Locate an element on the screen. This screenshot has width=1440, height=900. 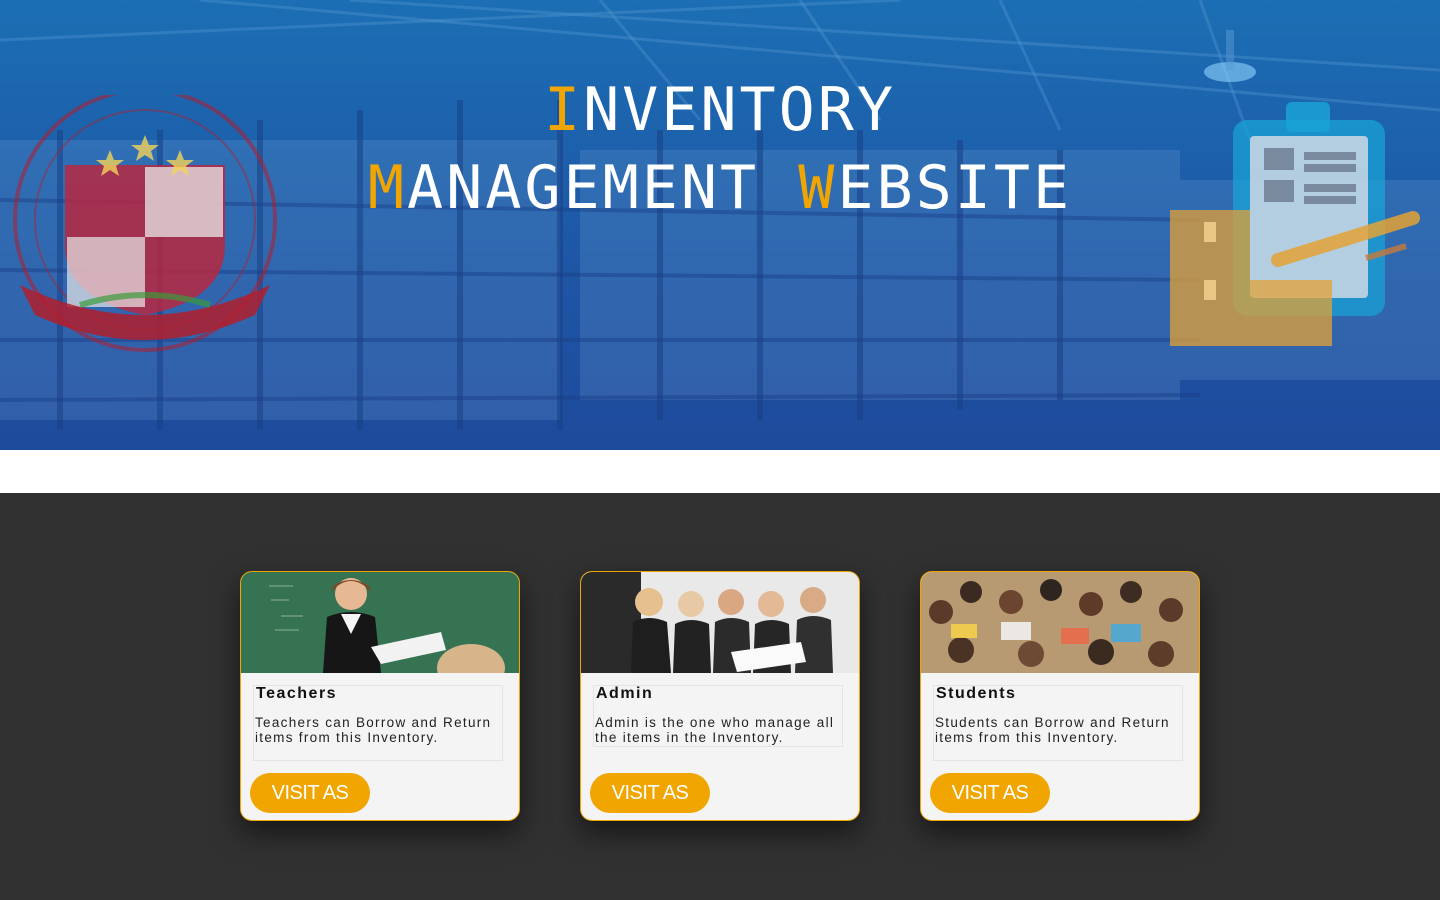
visit-as-teachers-button: VISIT AS is located at coordinates (310, 793).